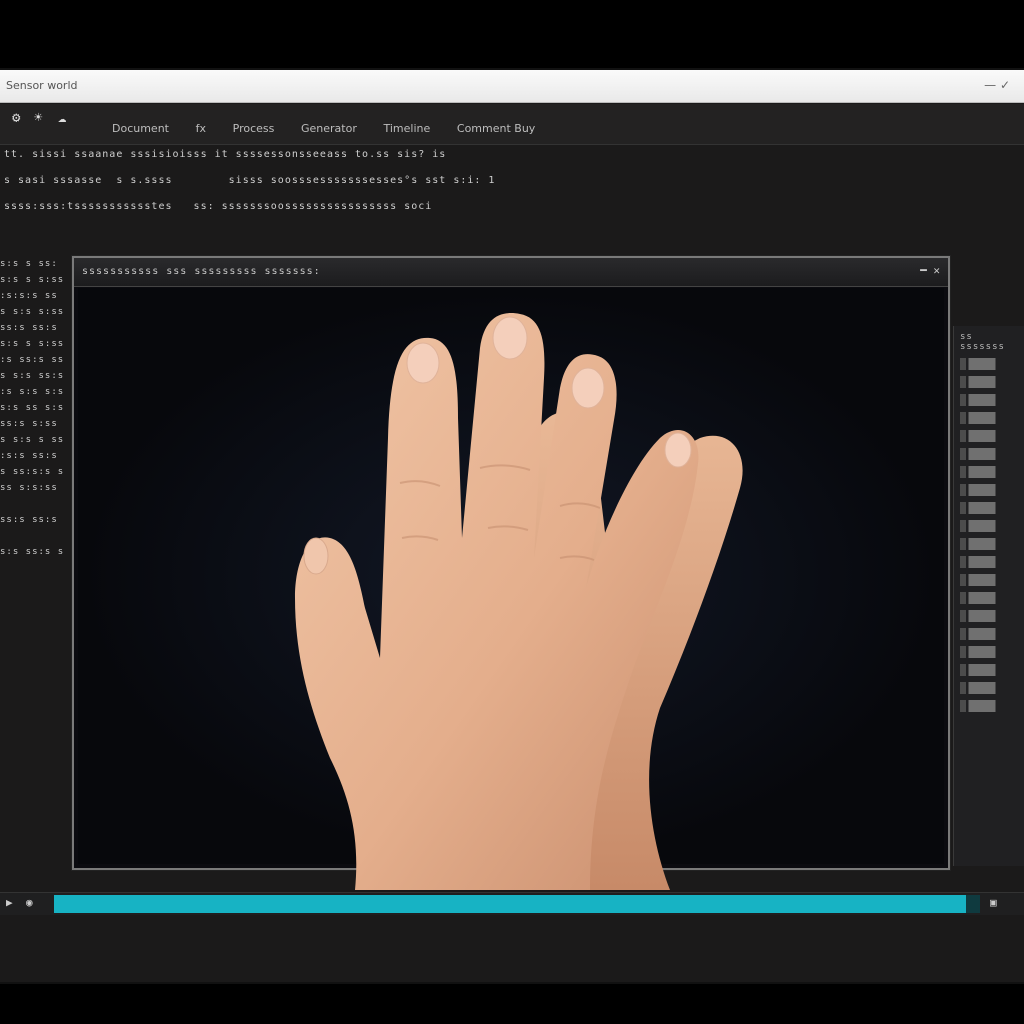 This screenshot has height=1024, width=1024. I want to click on expand-icon: ▣, so click(993, 902).